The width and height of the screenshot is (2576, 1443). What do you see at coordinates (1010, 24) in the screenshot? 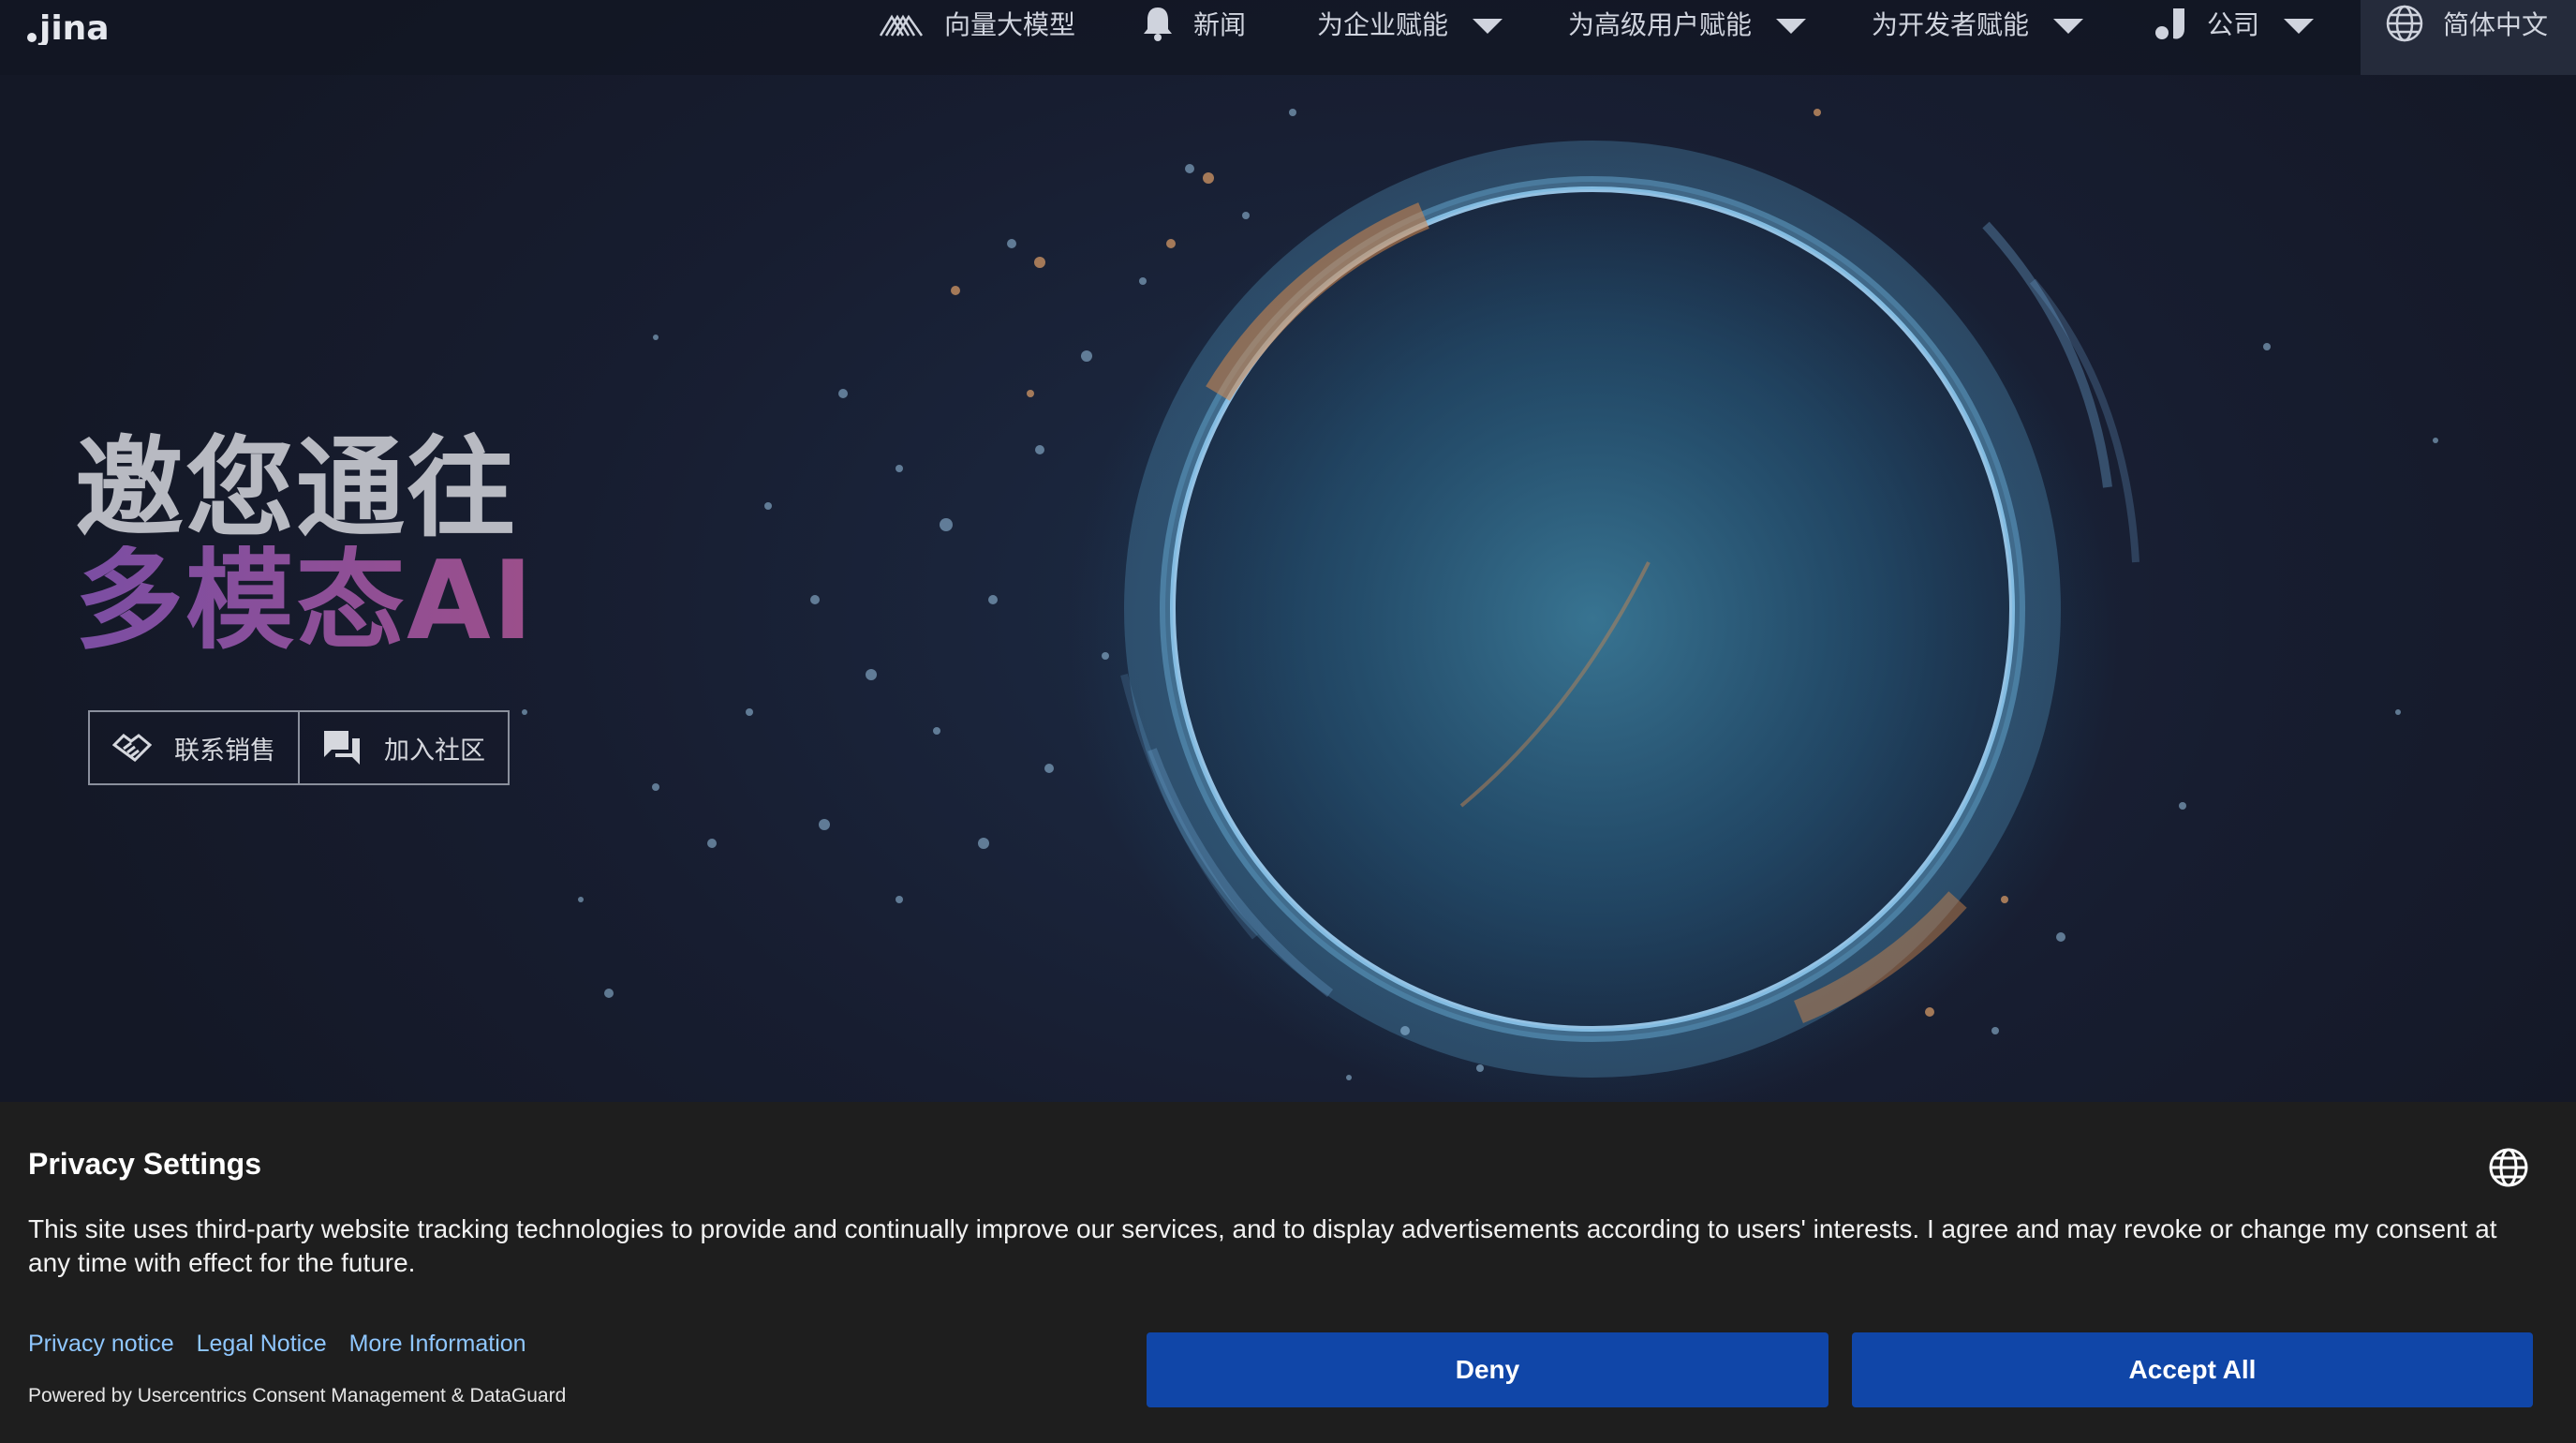
I see `nav-item-label: 向量大模型` at bounding box center [1010, 24].